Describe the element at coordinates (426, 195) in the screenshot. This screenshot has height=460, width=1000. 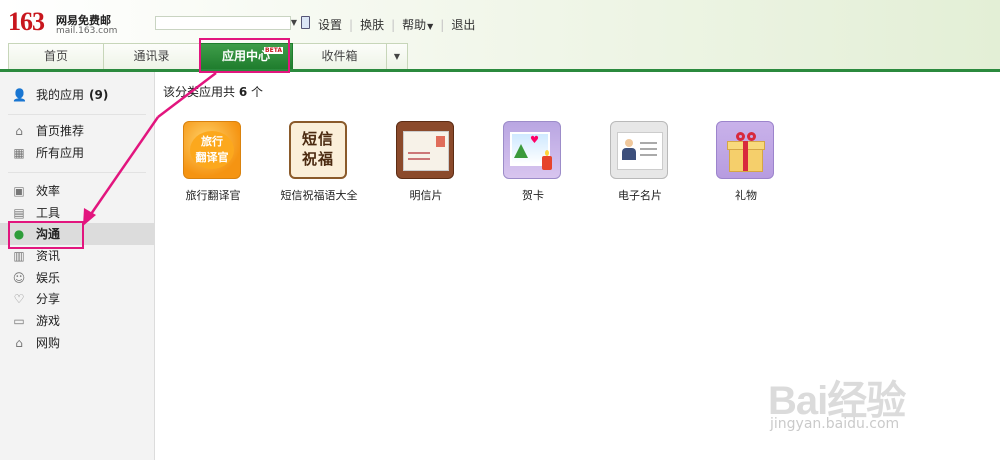
I see `app-name: 明信片` at that location.